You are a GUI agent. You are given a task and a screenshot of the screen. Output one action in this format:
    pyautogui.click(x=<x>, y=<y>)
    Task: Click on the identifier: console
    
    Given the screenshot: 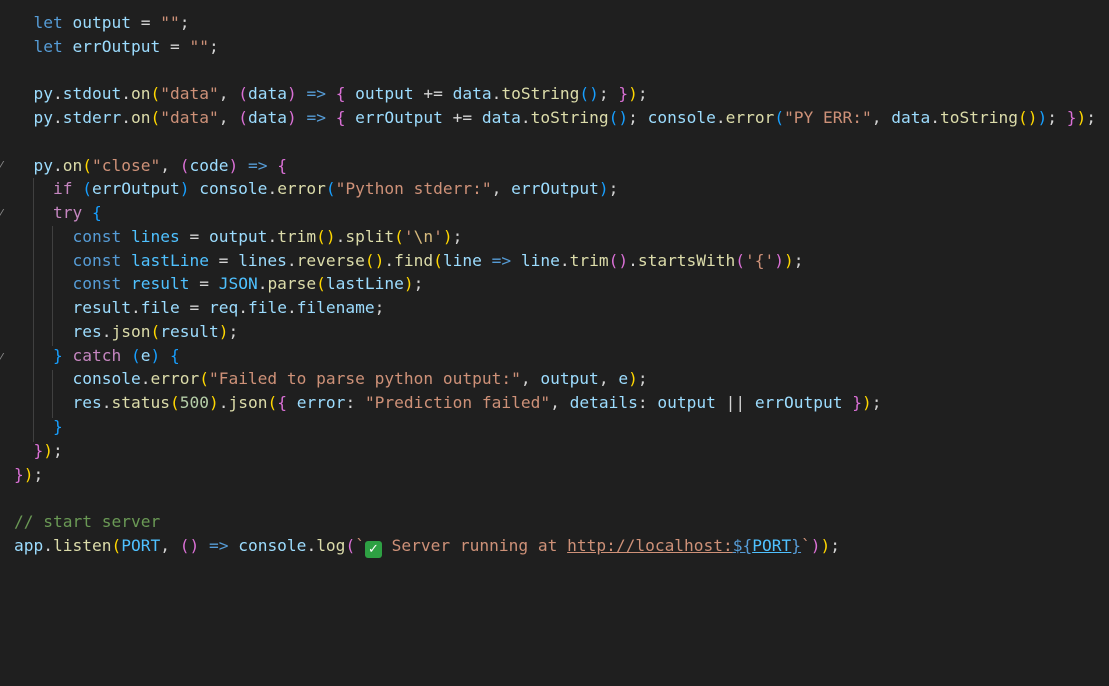 What is the action you would take?
    pyautogui.click(x=106, y=378)
    